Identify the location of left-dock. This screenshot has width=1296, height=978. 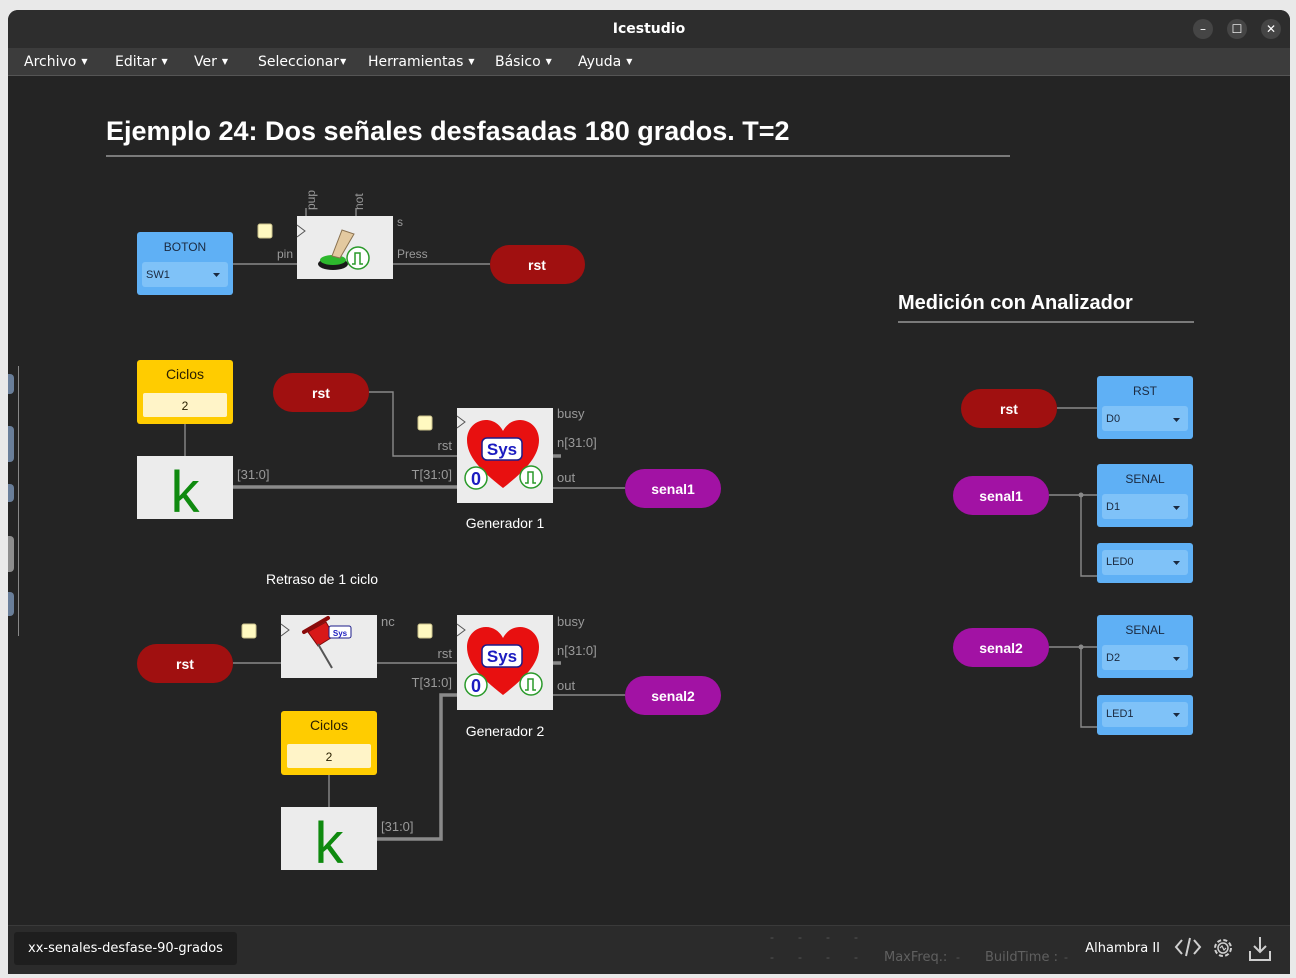
(13, 501).